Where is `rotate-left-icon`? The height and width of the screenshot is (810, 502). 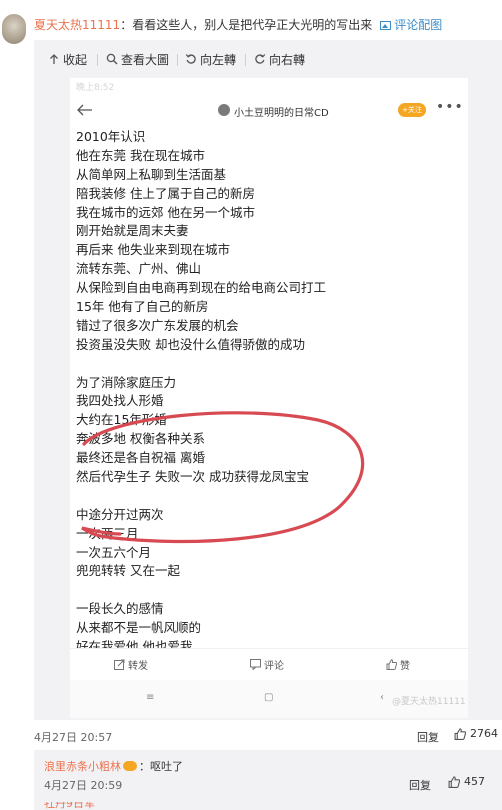 rotate-left-icon is located at coordinates (190, 59).